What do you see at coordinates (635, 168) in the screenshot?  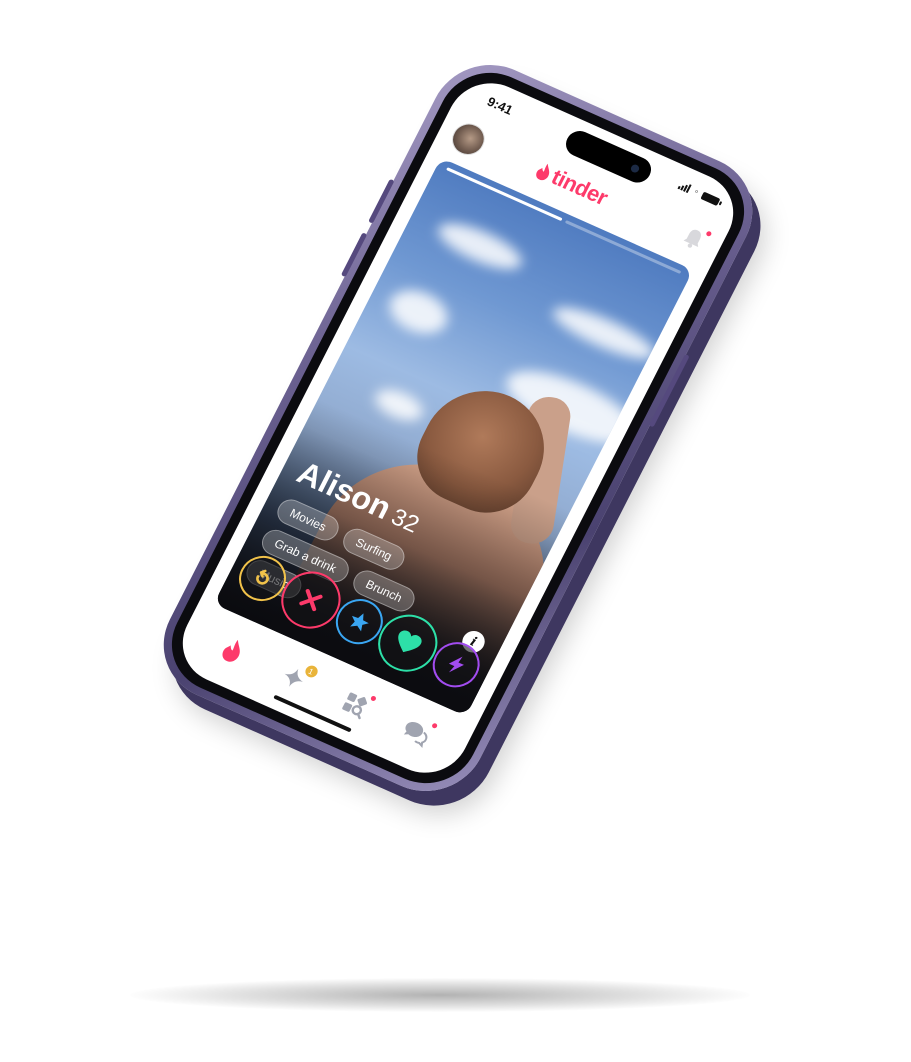 I see `camera-icon` at bounding box center [635, 168].